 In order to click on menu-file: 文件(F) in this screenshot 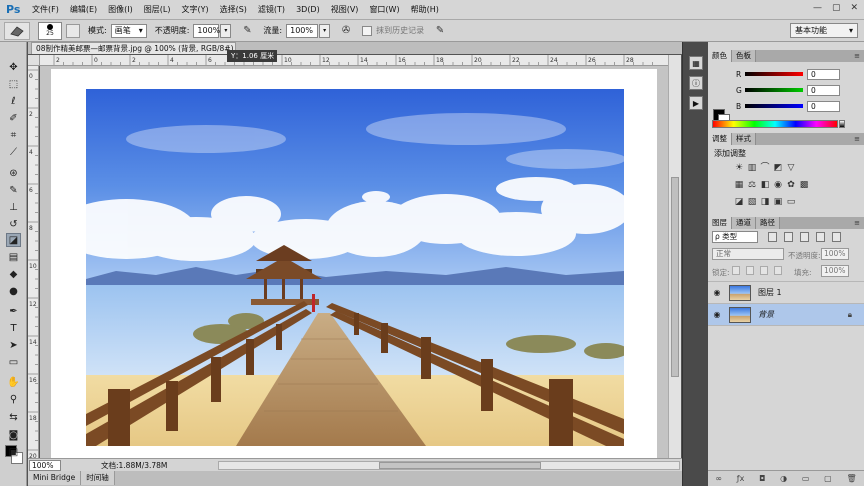, I will do `click(45, 9)`.